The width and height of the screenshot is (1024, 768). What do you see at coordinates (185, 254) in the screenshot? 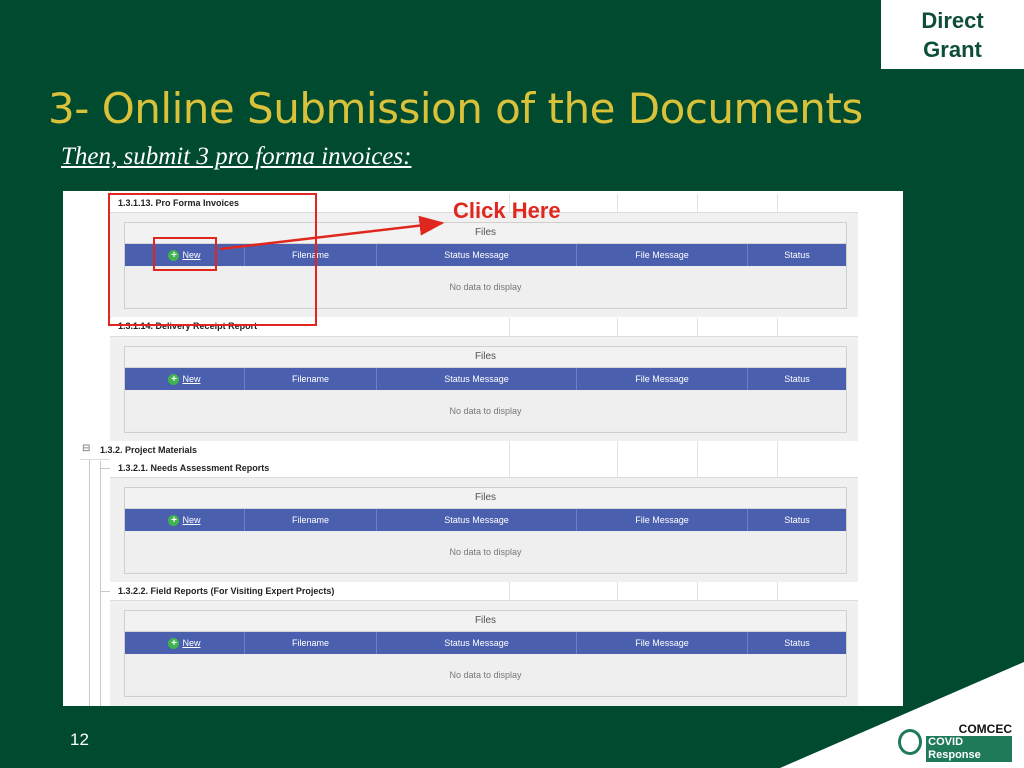
I see `highlight-box-new` at bounding box center [185, 254].